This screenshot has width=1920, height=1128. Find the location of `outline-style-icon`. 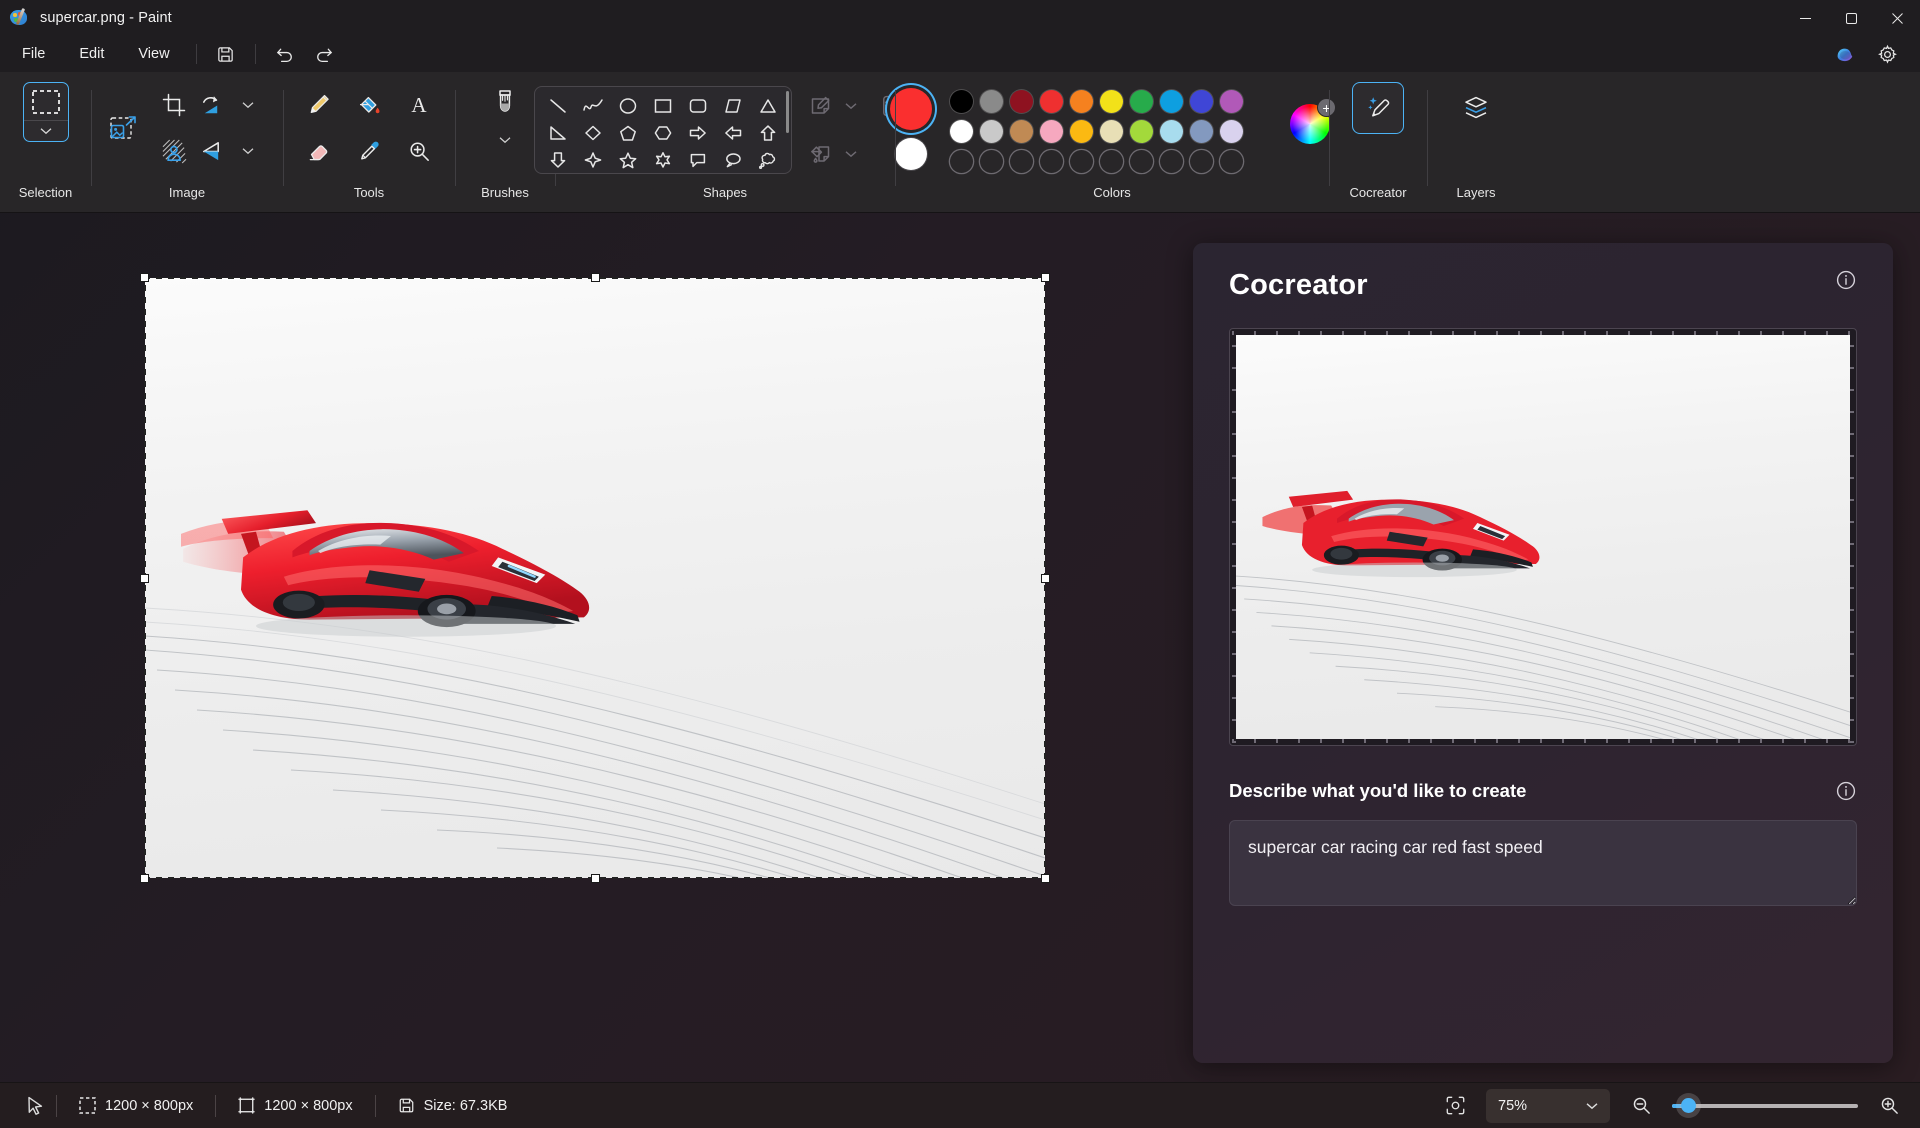

outline-style-icon is located at coordinates (822, 106).